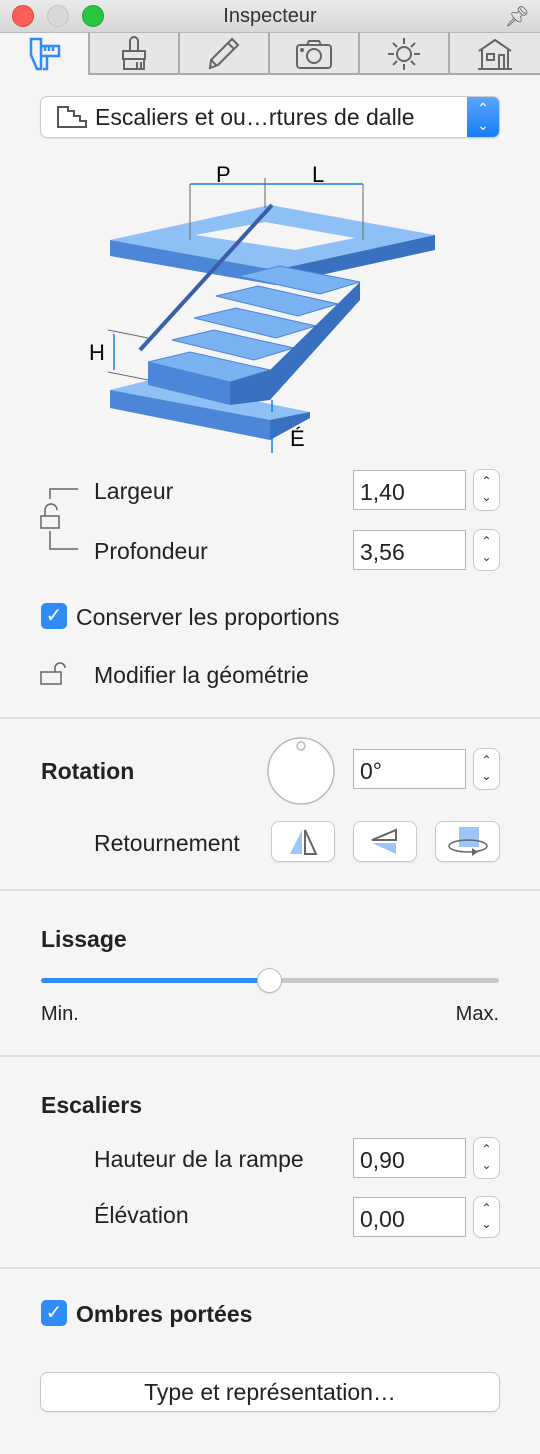  What do you see at coordinates (201, 675) in the screenshot?
I see `modify-geometry-label: Modifier la géométrie` at bounding box center [201, 675].